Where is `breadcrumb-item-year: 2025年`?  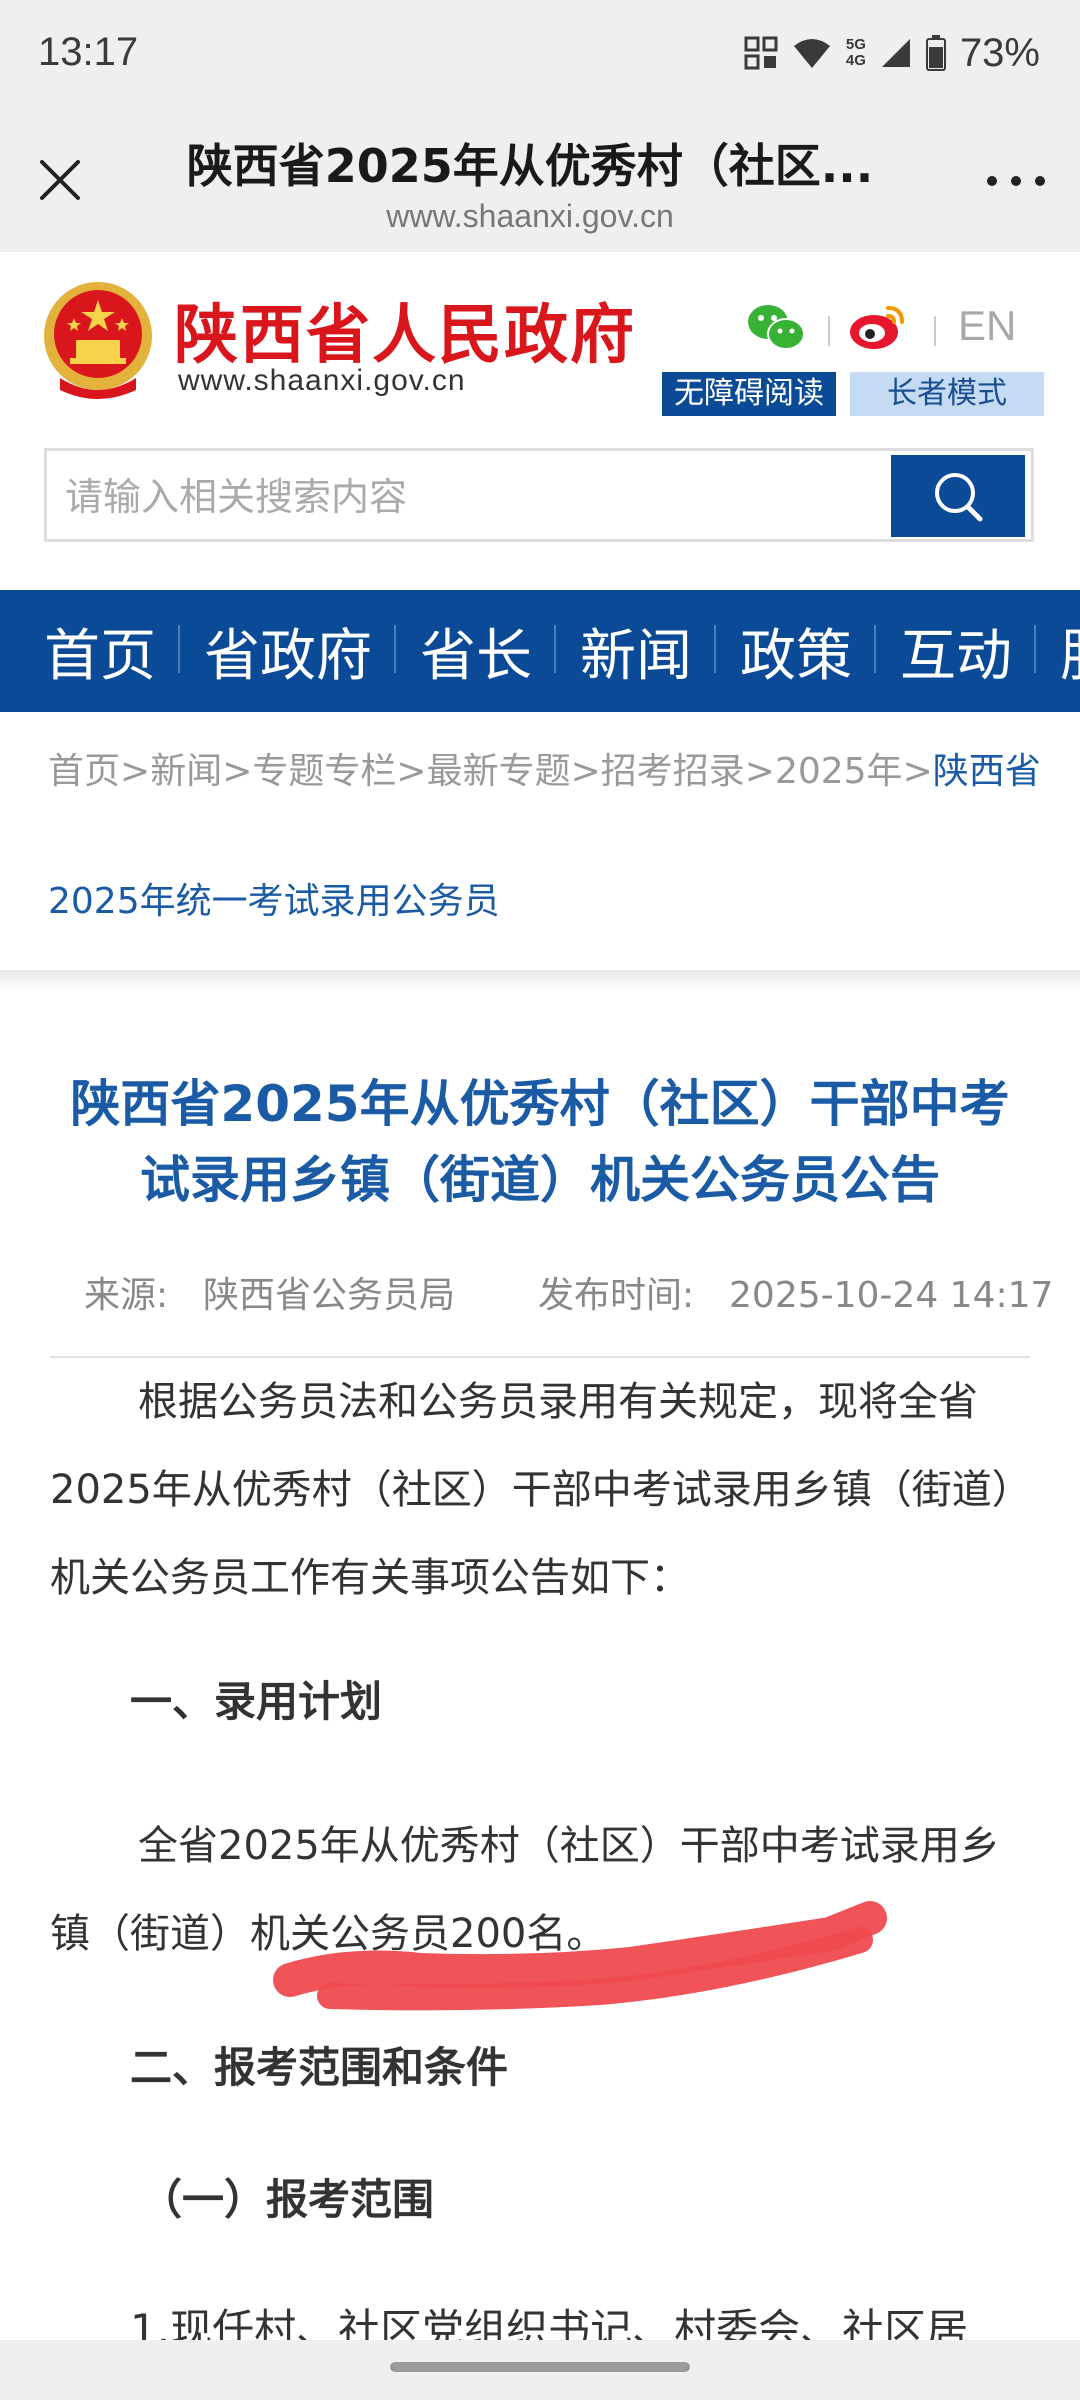
breadcrumb-item-year: 2025年 is located at coordinates (839, 771).